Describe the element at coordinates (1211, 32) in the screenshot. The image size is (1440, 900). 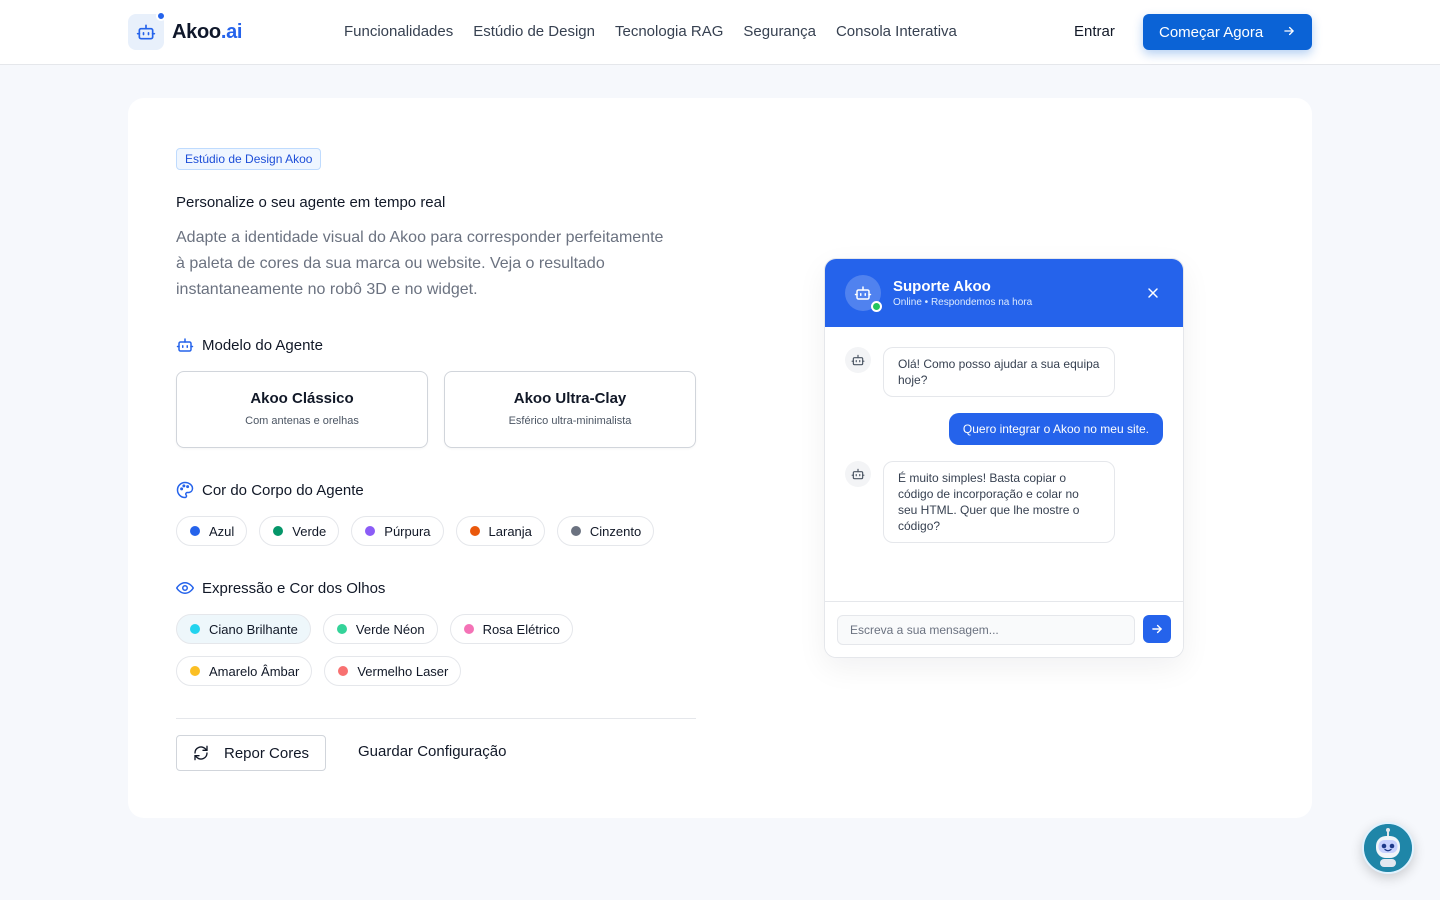
I see `get-started-label: Começar Agora` at that location.